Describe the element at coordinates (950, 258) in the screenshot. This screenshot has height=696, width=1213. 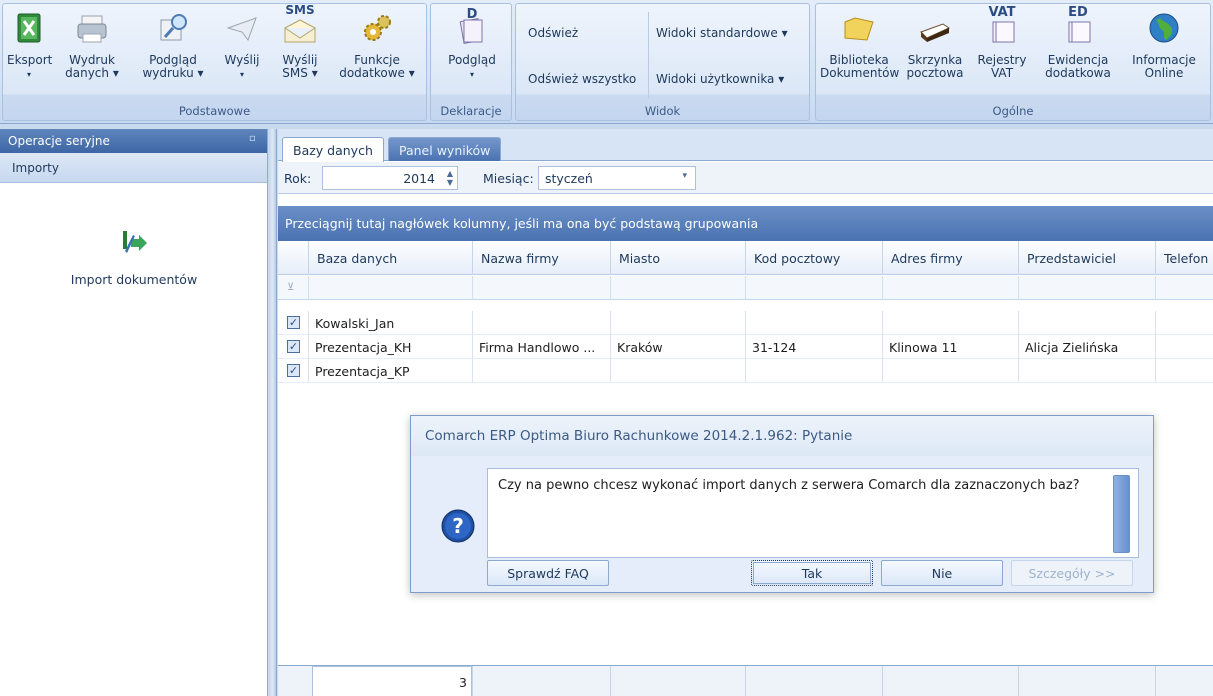
I see `column-header: Adres firmy` at that location.